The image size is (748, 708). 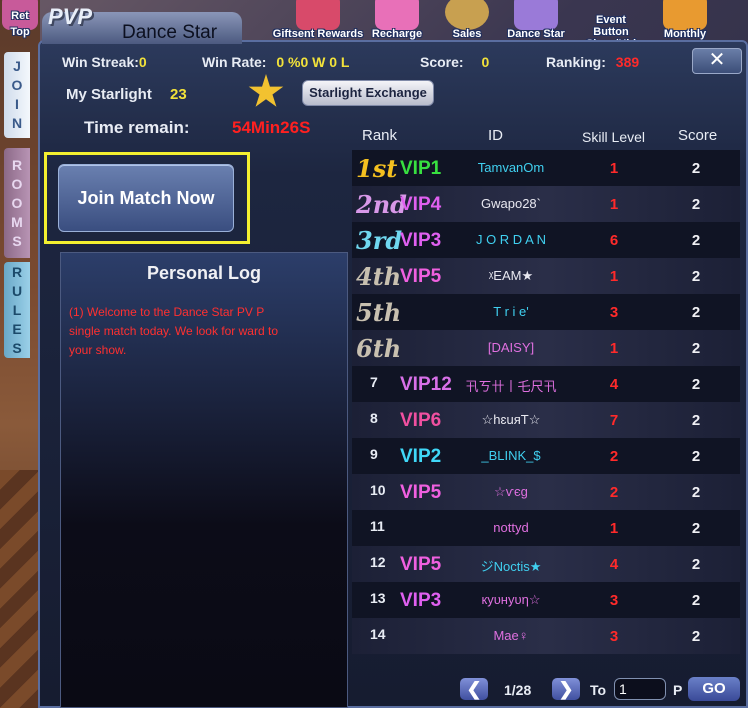 What do you see at coordinates (511, 527) in the screenshot?
I see `player-id-cell: nottyd` at bounding box center [511, 527].